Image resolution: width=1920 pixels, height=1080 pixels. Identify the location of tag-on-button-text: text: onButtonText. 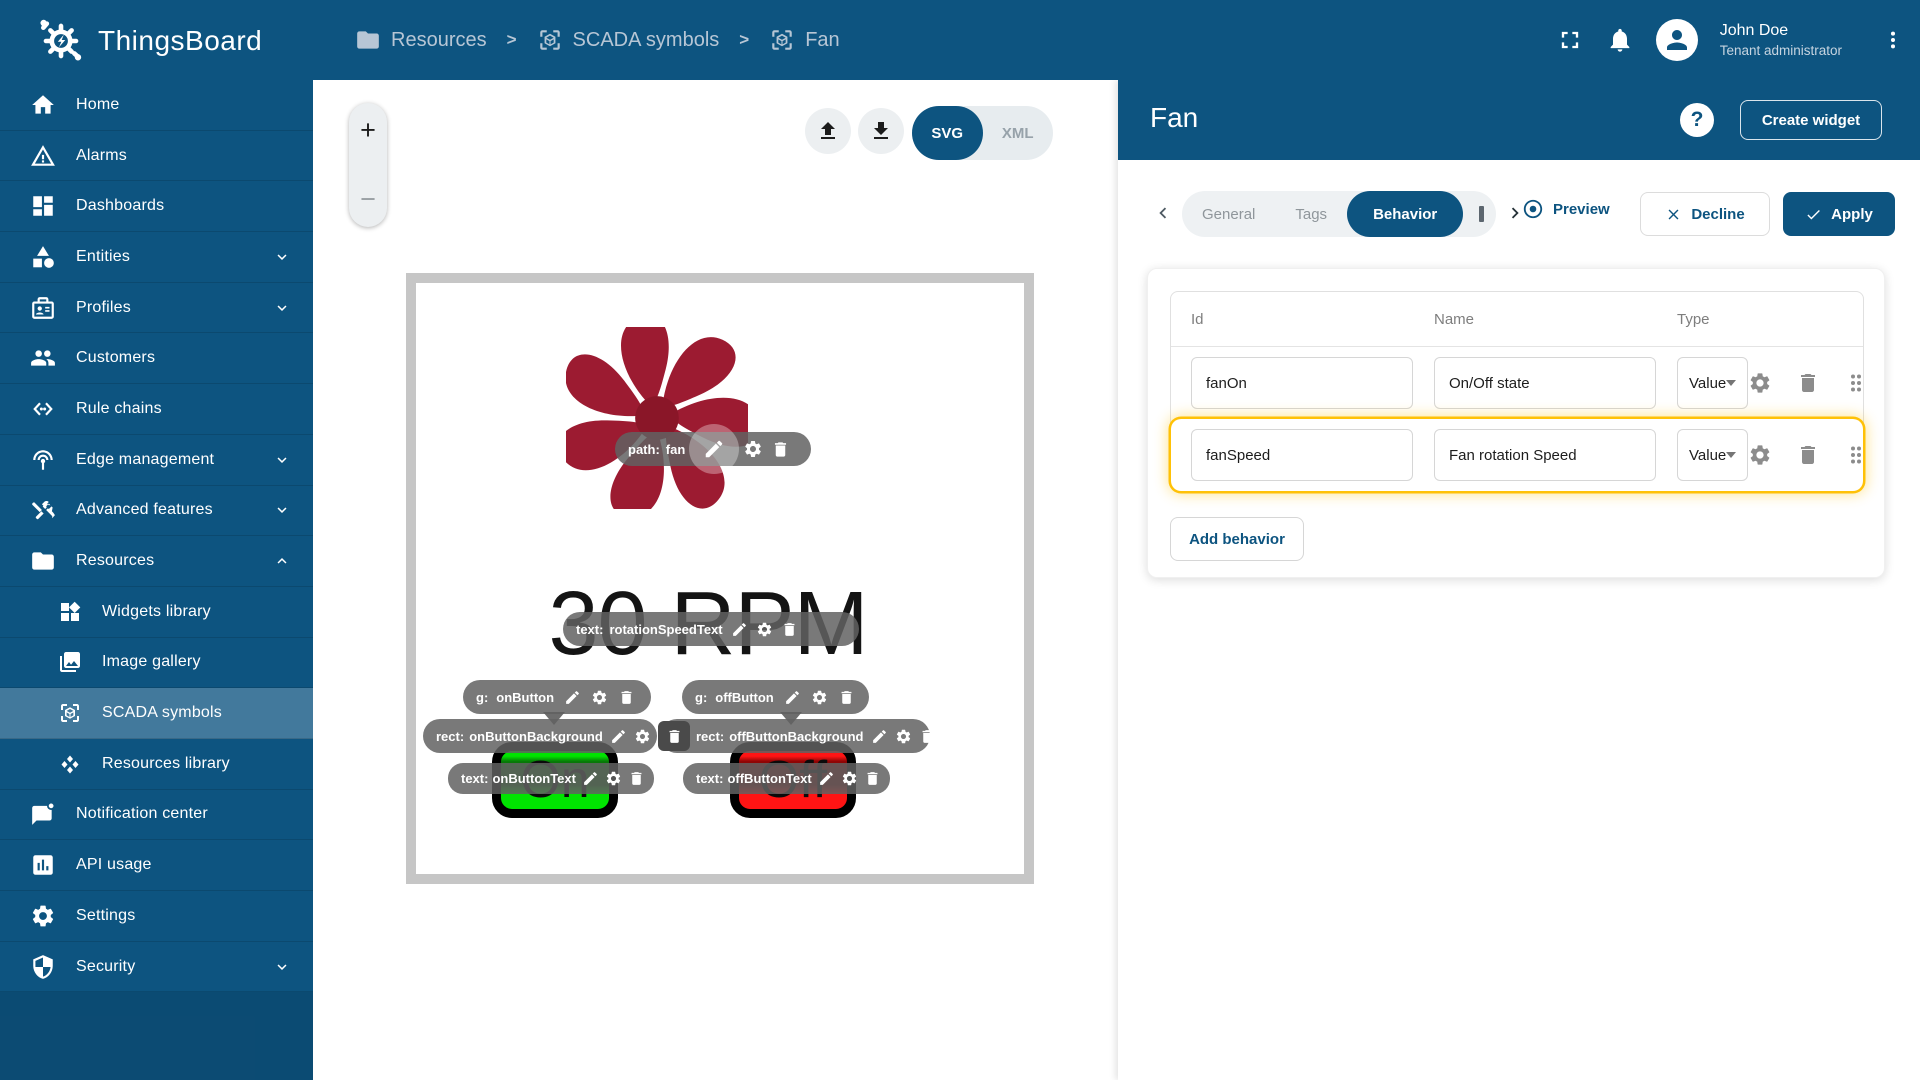
(551, 778).